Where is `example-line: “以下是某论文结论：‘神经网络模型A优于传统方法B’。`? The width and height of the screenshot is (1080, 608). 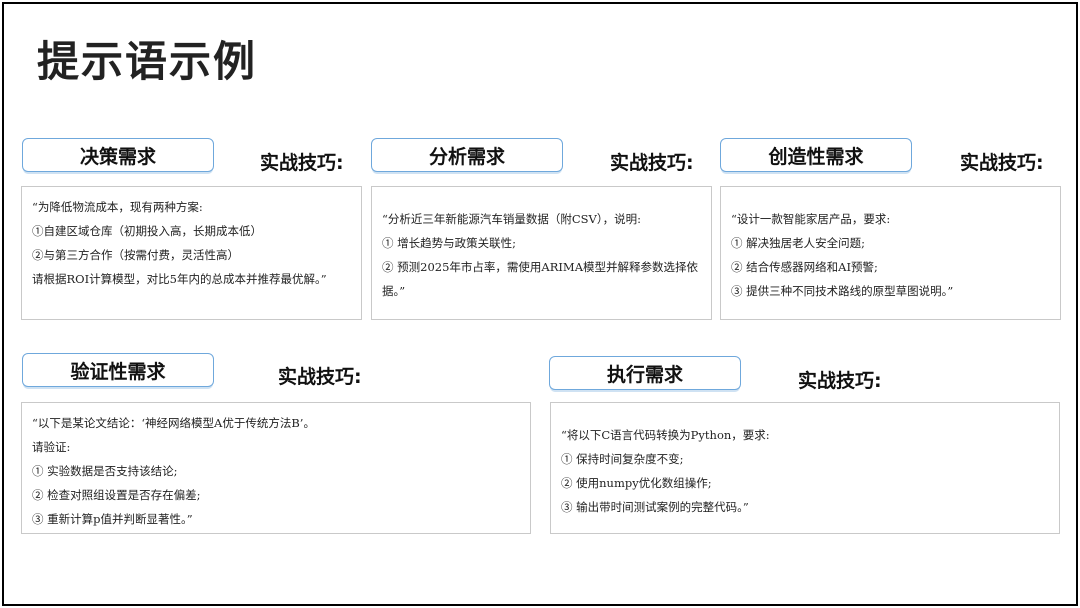
example-line: “以下是某论文结论：‘神经网络模型A优于传统方法B’。 is located at coordinates (173, 423).